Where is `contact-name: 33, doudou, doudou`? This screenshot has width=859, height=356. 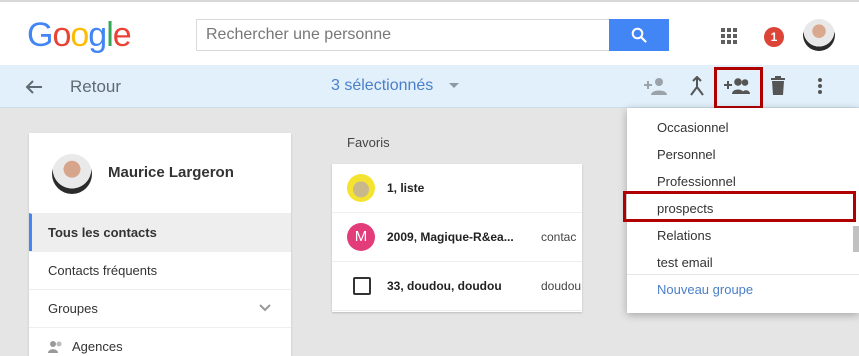 contact-name: 33, doudou, doudou is located at coordinates (444, 286).